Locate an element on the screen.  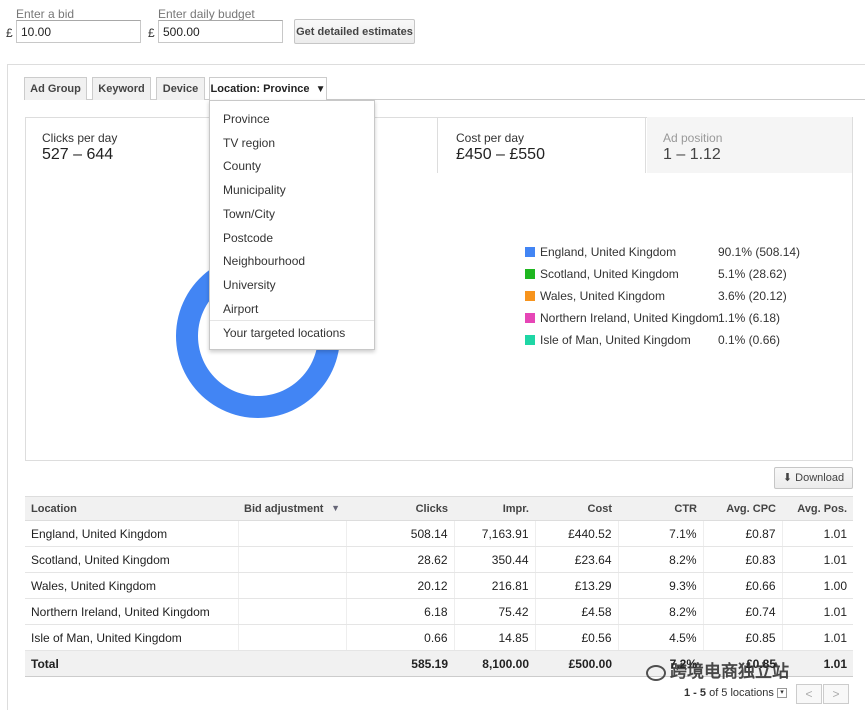
legend-value: 0.1% (0.66) is located at coordinates (749, 340).